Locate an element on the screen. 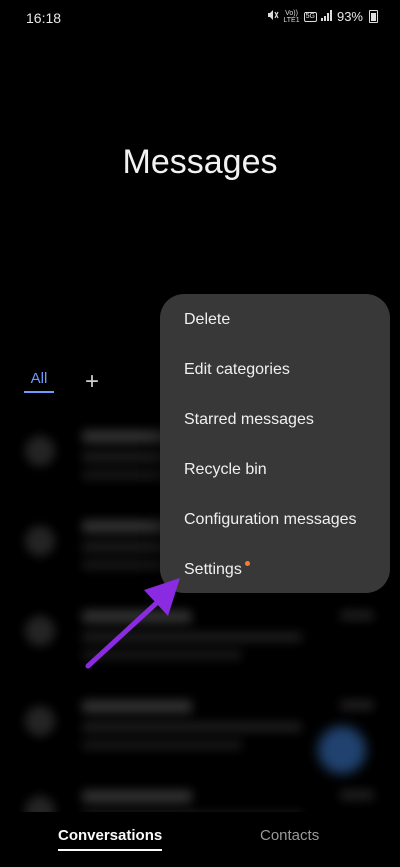 This screenshot has width=400, height=867. status-bar: 16:18 Vo)) LTE1 5G 93% is located at coordinates (200, 18).